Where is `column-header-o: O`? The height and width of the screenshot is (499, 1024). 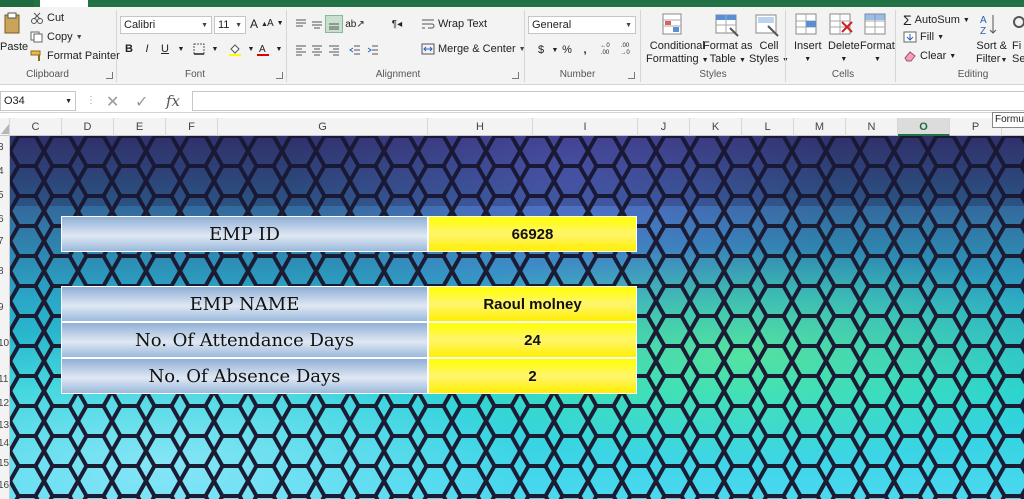 column-header-o: O is located at coordinates (924, 127).